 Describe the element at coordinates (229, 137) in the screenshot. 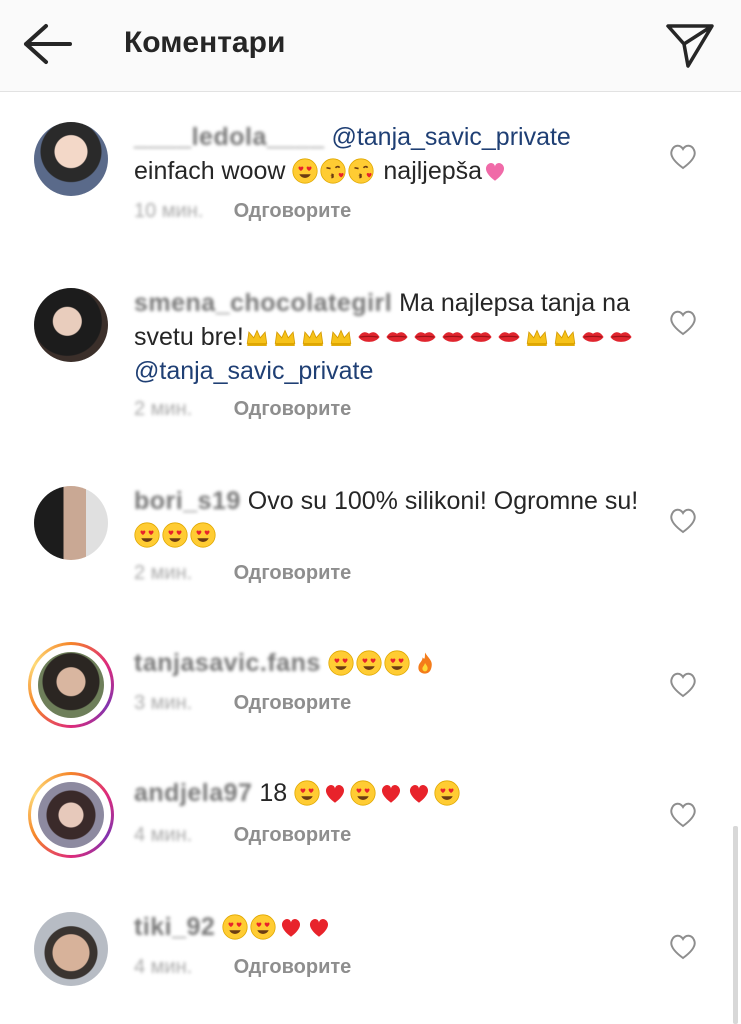

I see `comment-username: ____ledola____` at that location.